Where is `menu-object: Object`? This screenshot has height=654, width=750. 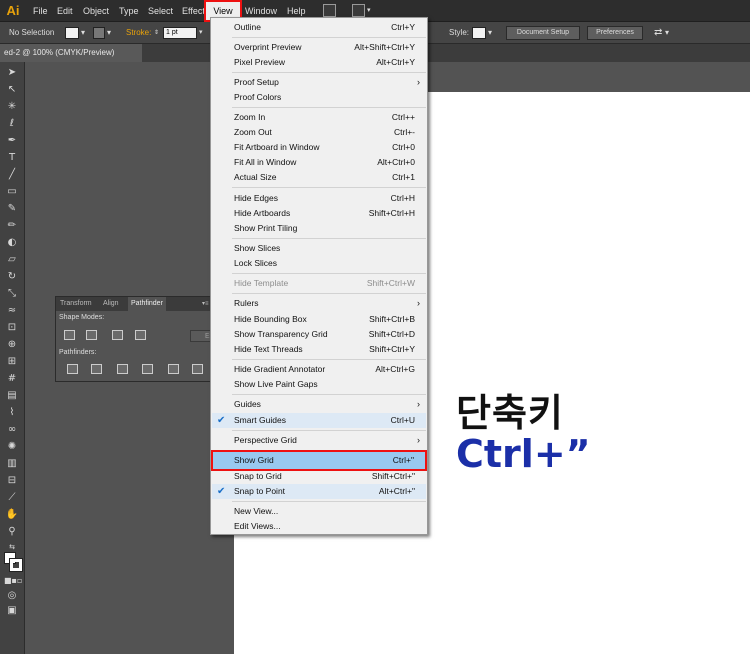 menu-object: Object is located at coordinates (96, 11).